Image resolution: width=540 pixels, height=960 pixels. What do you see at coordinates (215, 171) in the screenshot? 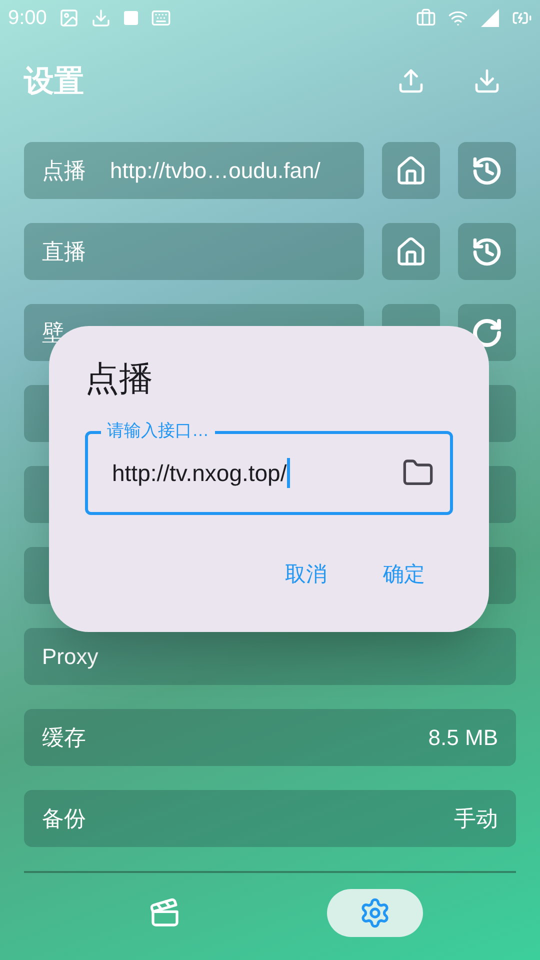
I see `setting-value: http://tvbo…oudu.fan/` at bounding box center [215, 171].